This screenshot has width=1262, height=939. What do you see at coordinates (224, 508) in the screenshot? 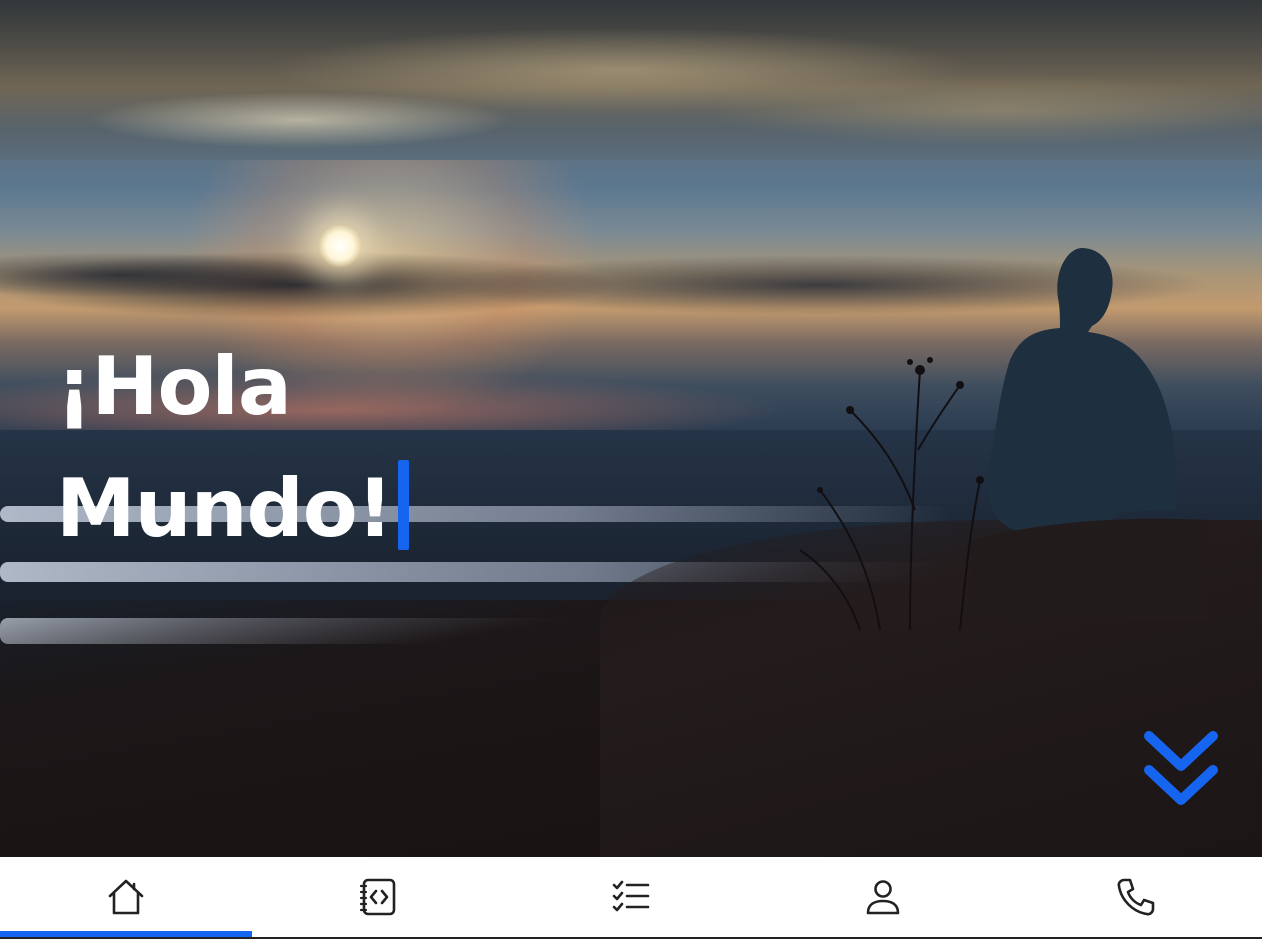
I see `hero-title-line-2-text: Mundo!` at bounding box center [224, 508].